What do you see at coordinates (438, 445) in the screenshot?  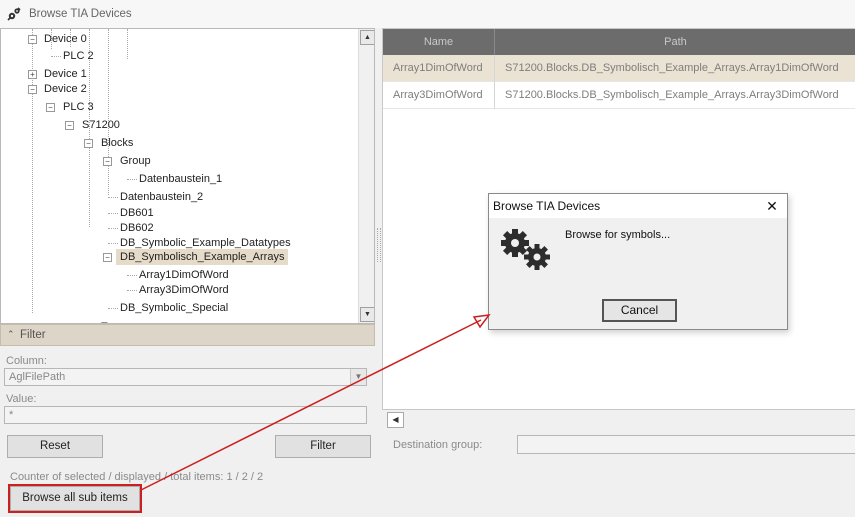 I see `destination-group-label: Destination group:` at bounding box center [438, 445].